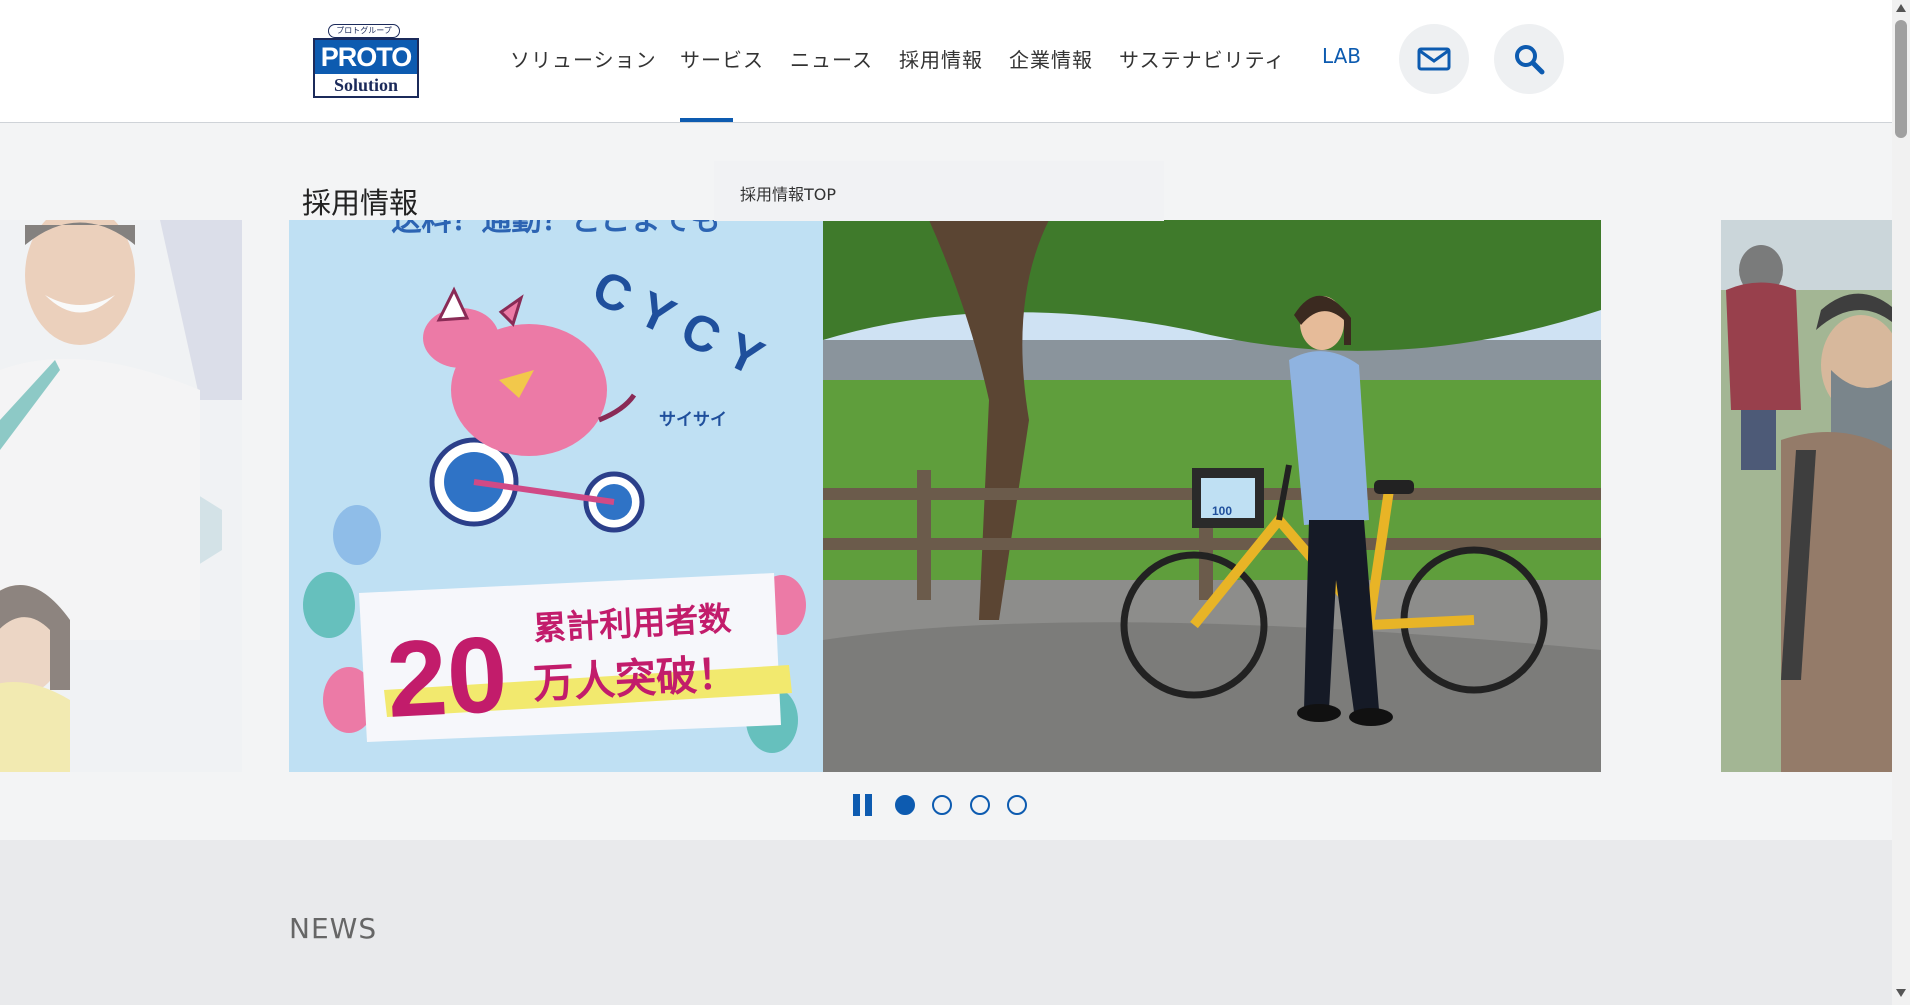 The height and width of the screenshot is (1005, 1910). Describe the element at coordinates (1901, 993) in the screenshot. I see `scroll-down-arrow-icon` at that location.